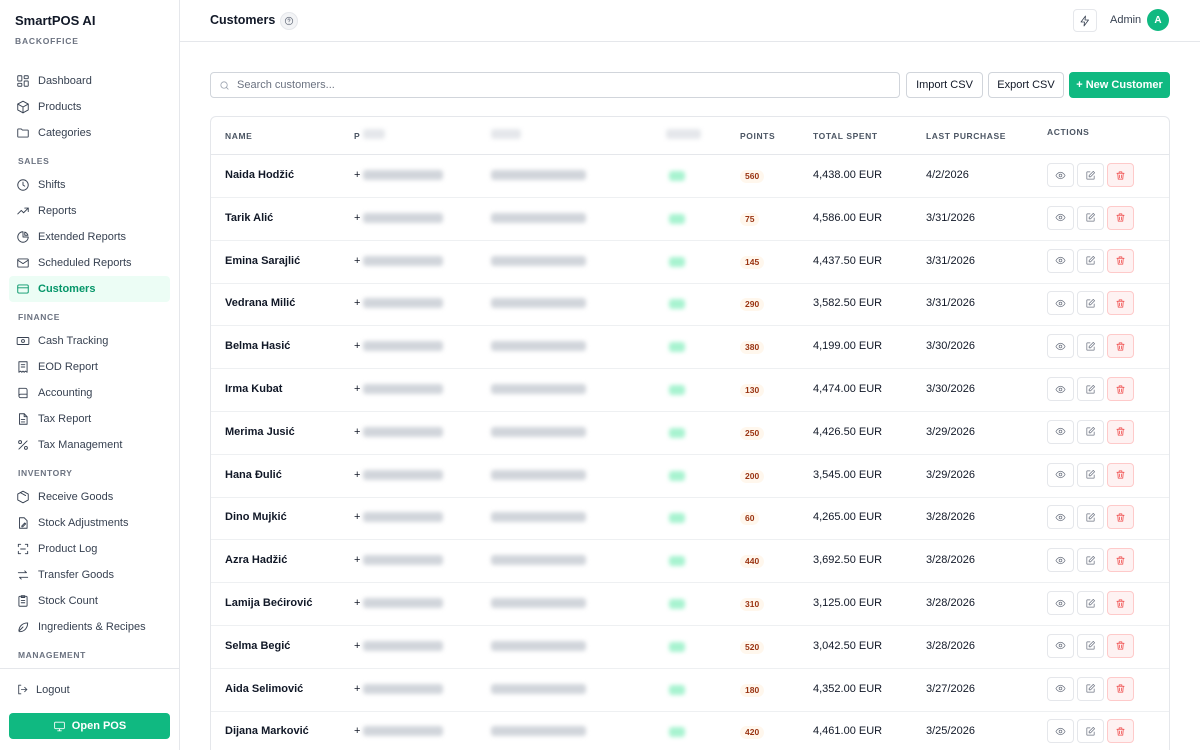  Describe the element at coordinates (260, 432) in the screenshot. I see `customer-name: Merima Jusić` at that location.